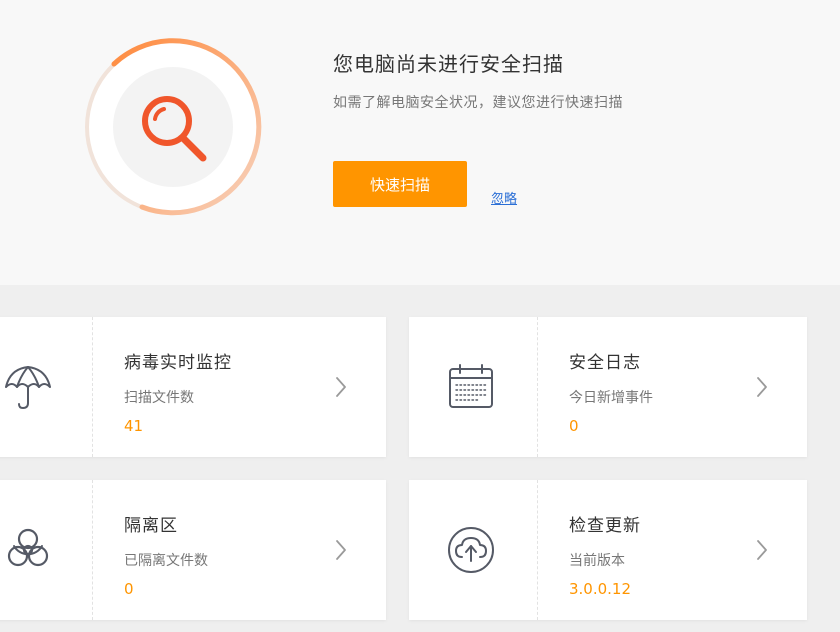 The width and height of the screenshot is (840, 632). Describe the element at coordinates (605, 363) in the screenshot. I see `card-title: 安全日志` at that location.